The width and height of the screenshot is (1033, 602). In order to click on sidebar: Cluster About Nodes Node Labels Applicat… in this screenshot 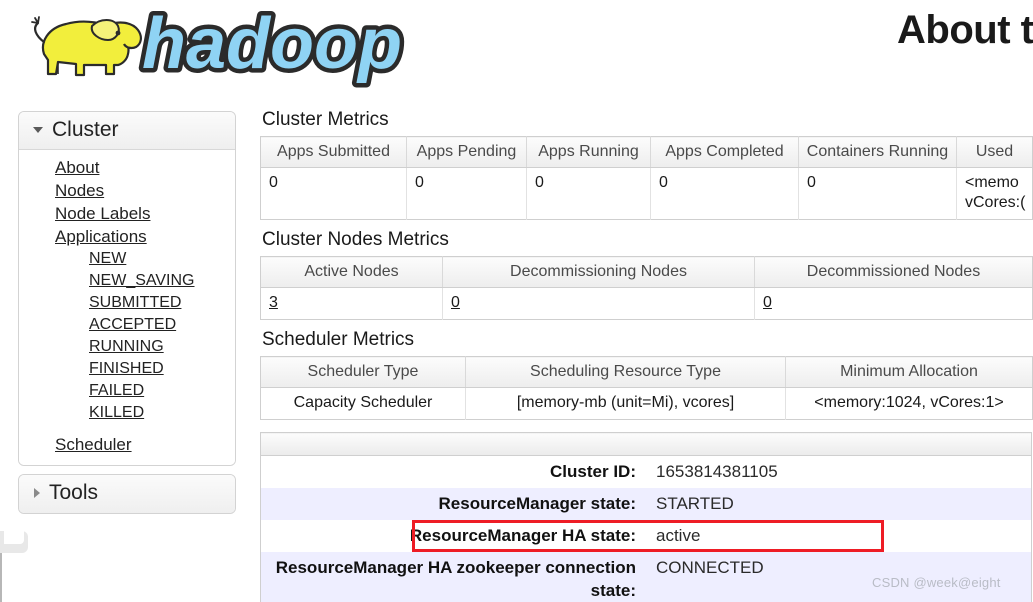, I will do `click(127, 312)`.